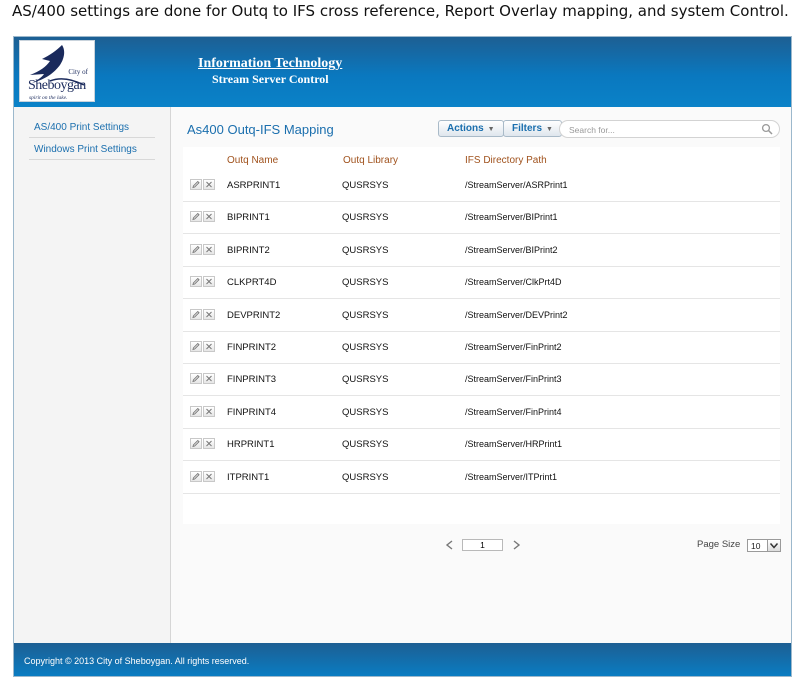  I want to click on ifs-path-cell: /StreamServer/FinPrint4, so click(513, 411).